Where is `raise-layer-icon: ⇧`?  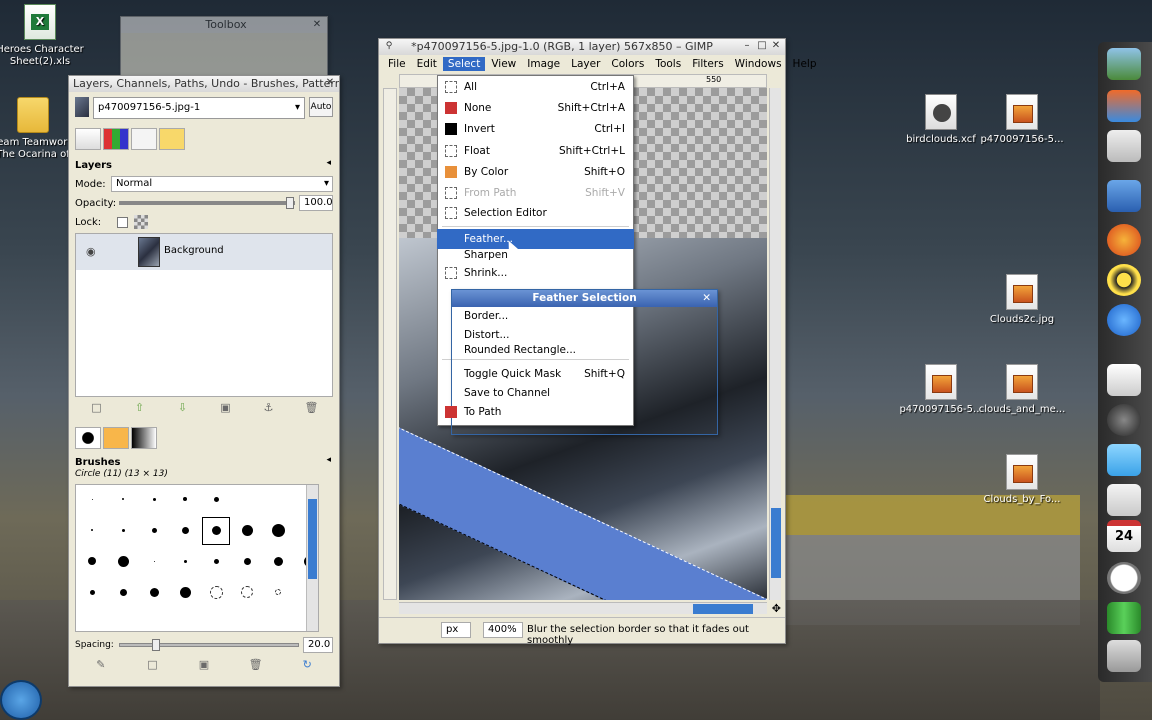 raise-layer-icon: ⇧ is located at coordinates (140, 408).